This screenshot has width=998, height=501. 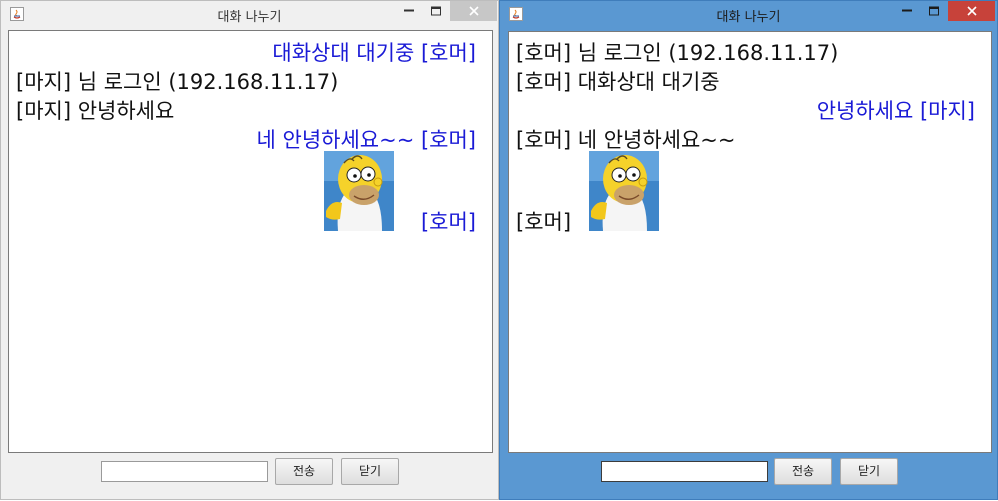 What do you see at coordinates (177, 82) in the screenshot?
I see `chat-message: [마지] 님 로그인 (192.168.11.17)` at bounding box center [177, 82].